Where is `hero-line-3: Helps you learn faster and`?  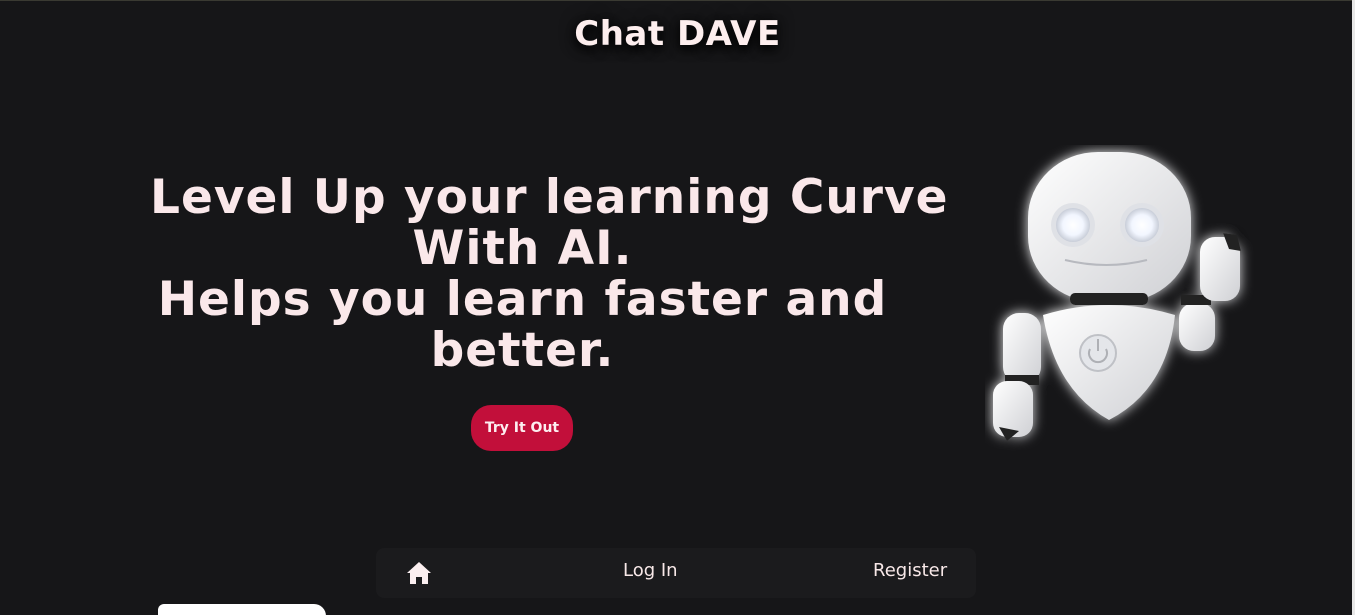 hero-line-3: Helps you learn faster and is located at coordinates (522, 299).